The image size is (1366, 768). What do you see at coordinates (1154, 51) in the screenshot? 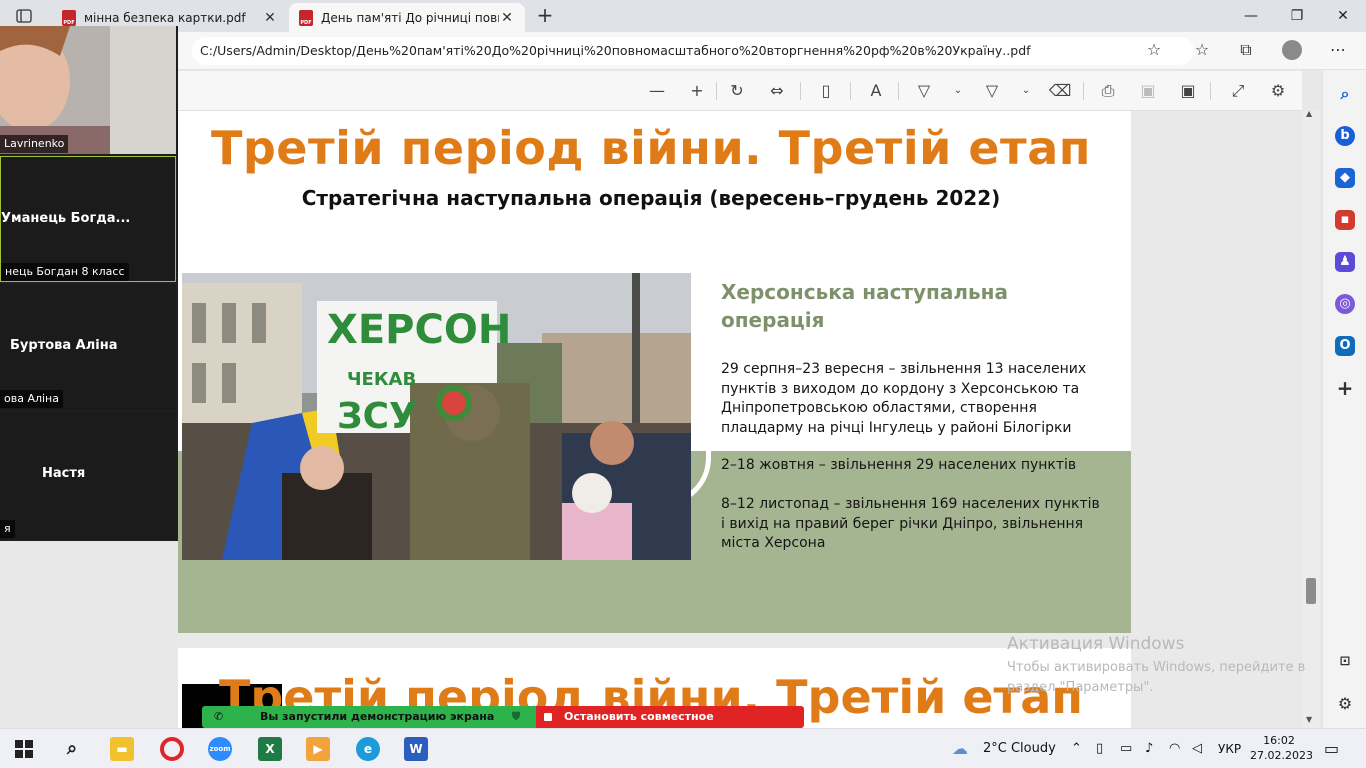
I see `add-favorite-icon: ☆` at bounding box center [1154, 51].